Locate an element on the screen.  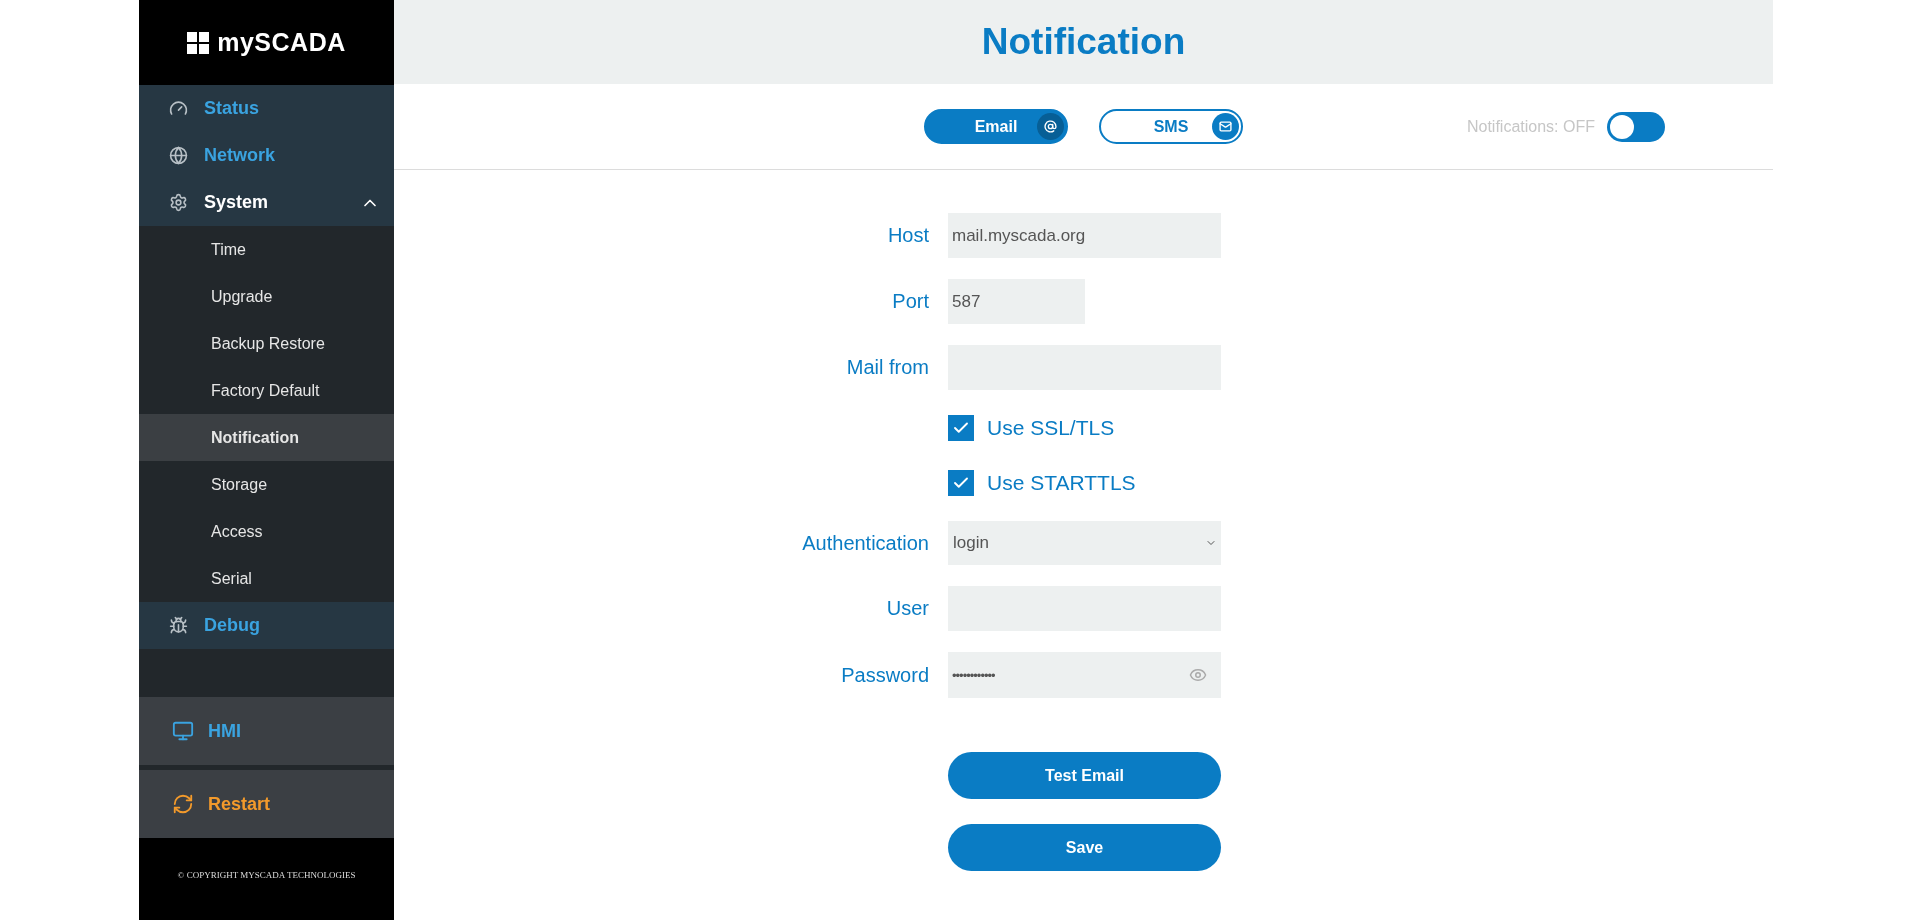
field-label: Password is located at coordinates (885, 675).